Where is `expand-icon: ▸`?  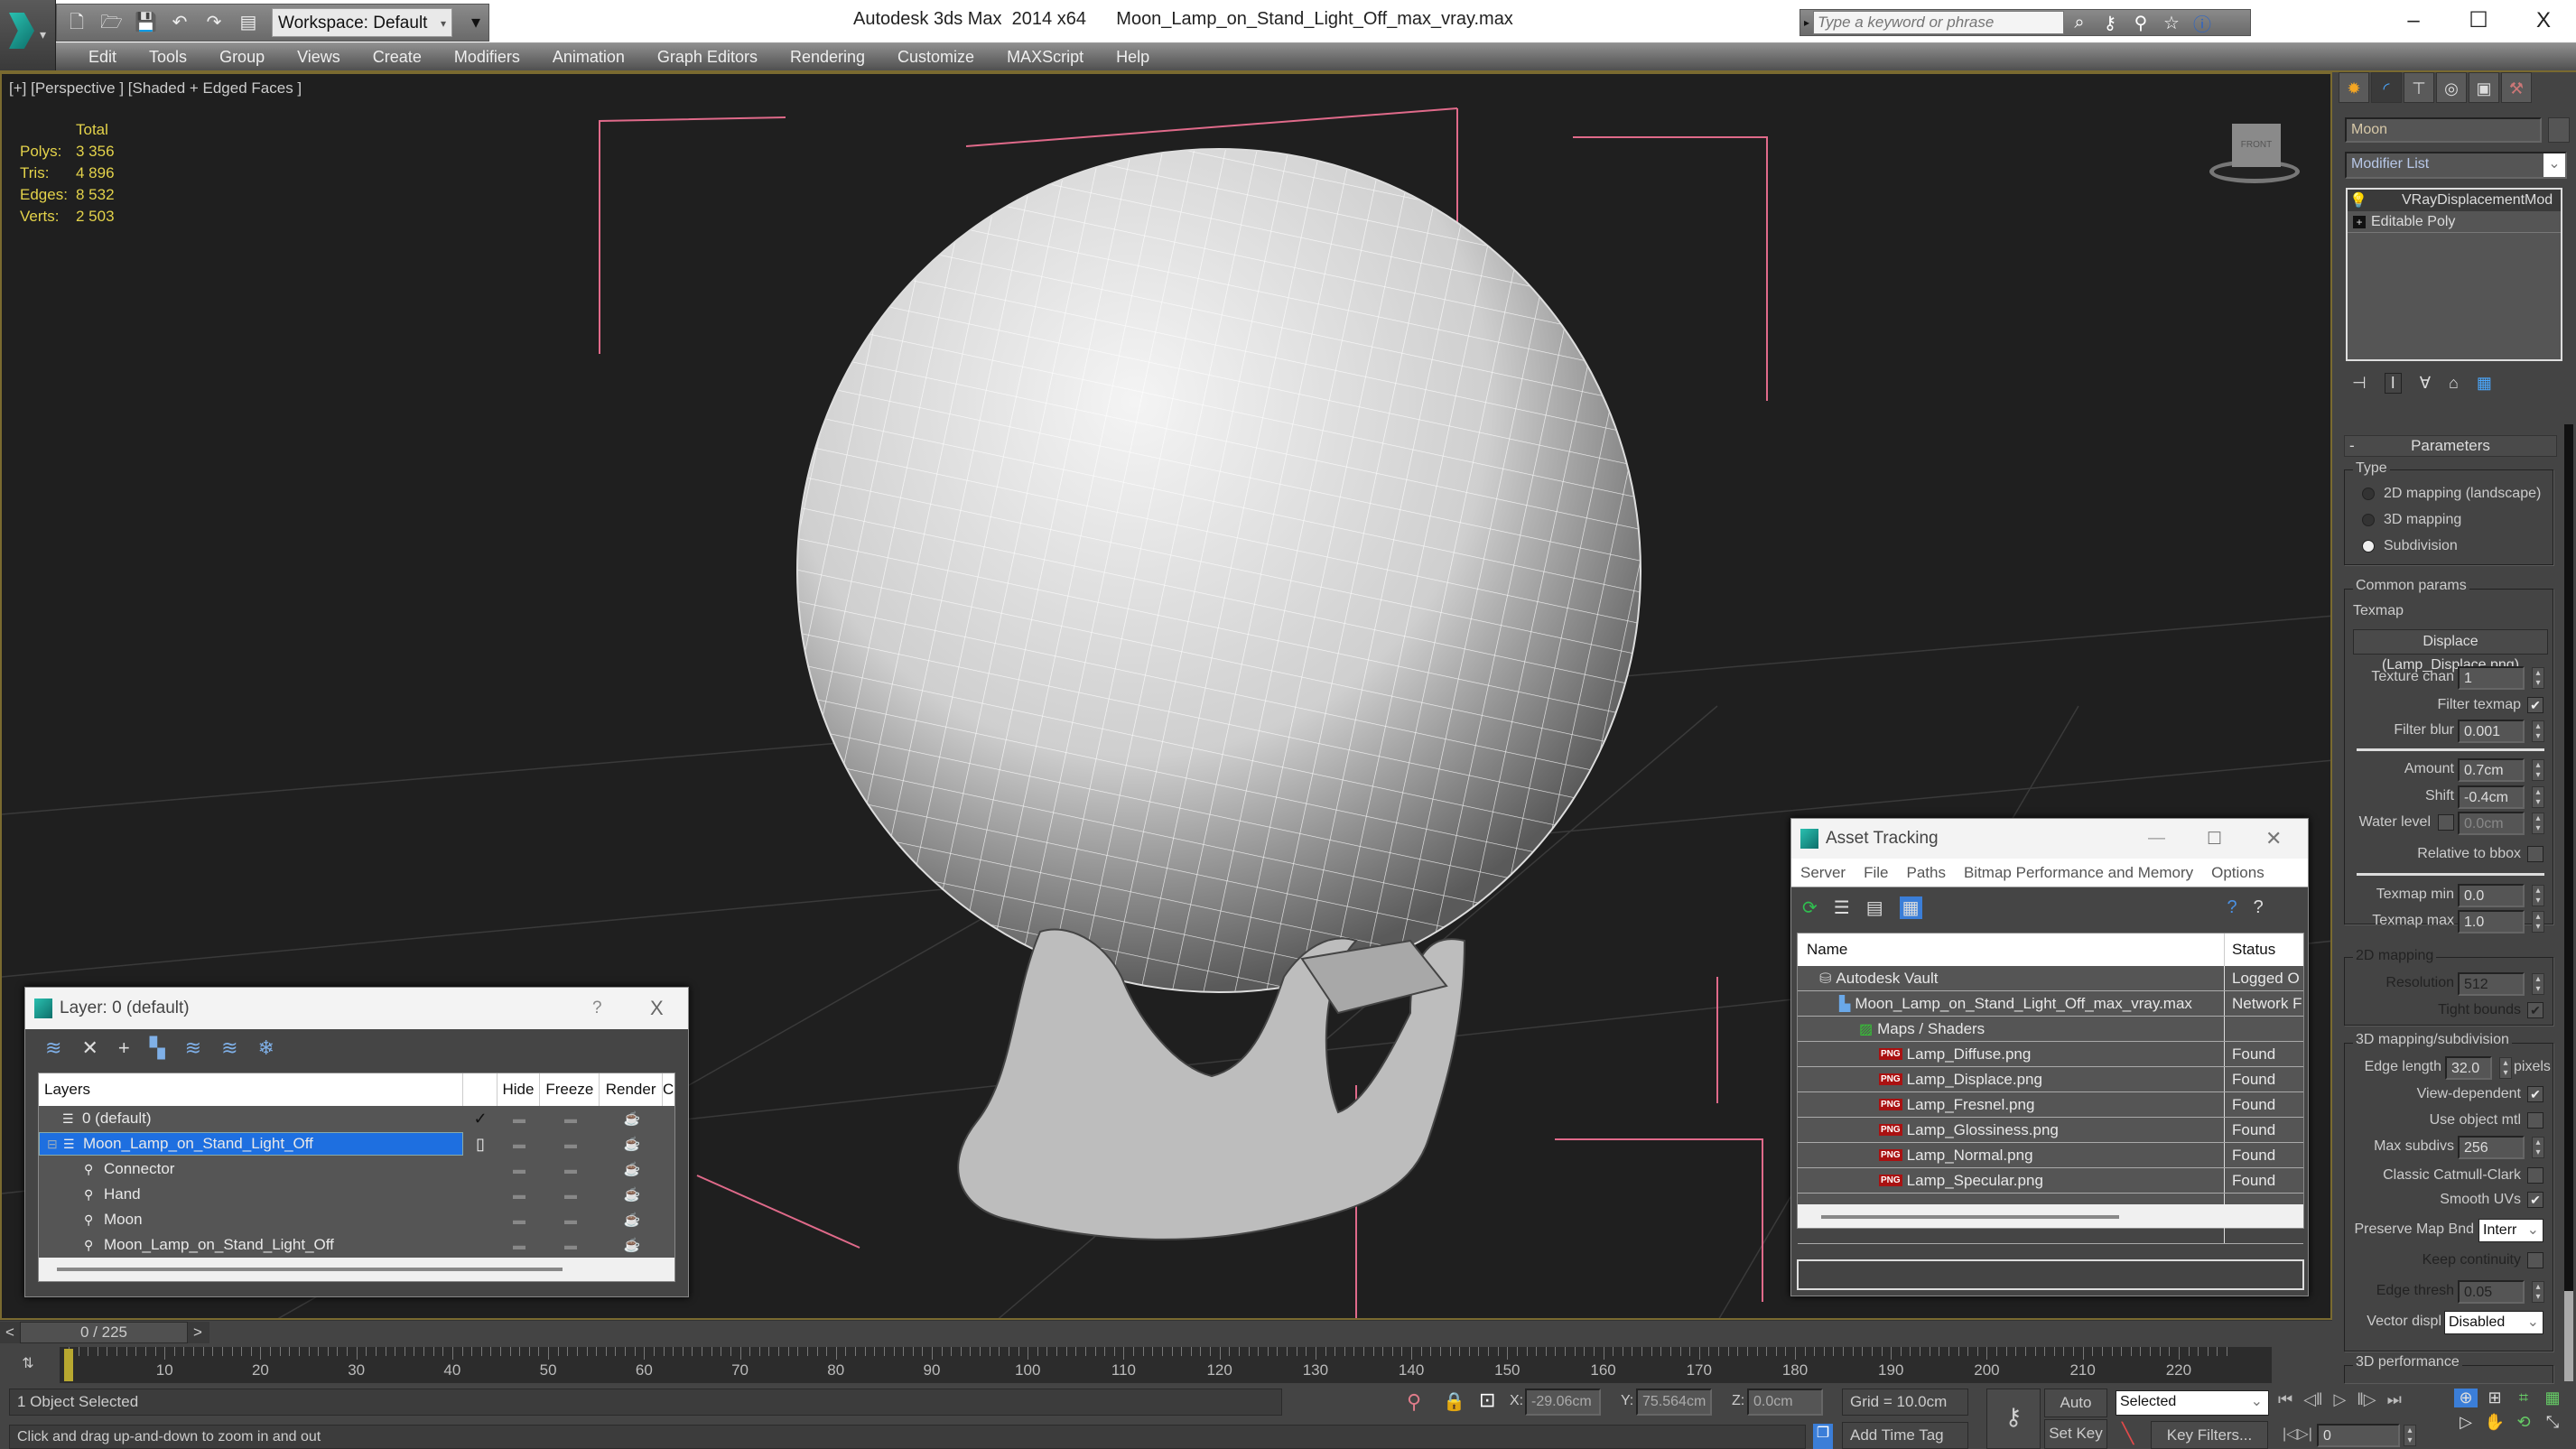
expand-icon: ▸ is located at coordinates (1806, 22).